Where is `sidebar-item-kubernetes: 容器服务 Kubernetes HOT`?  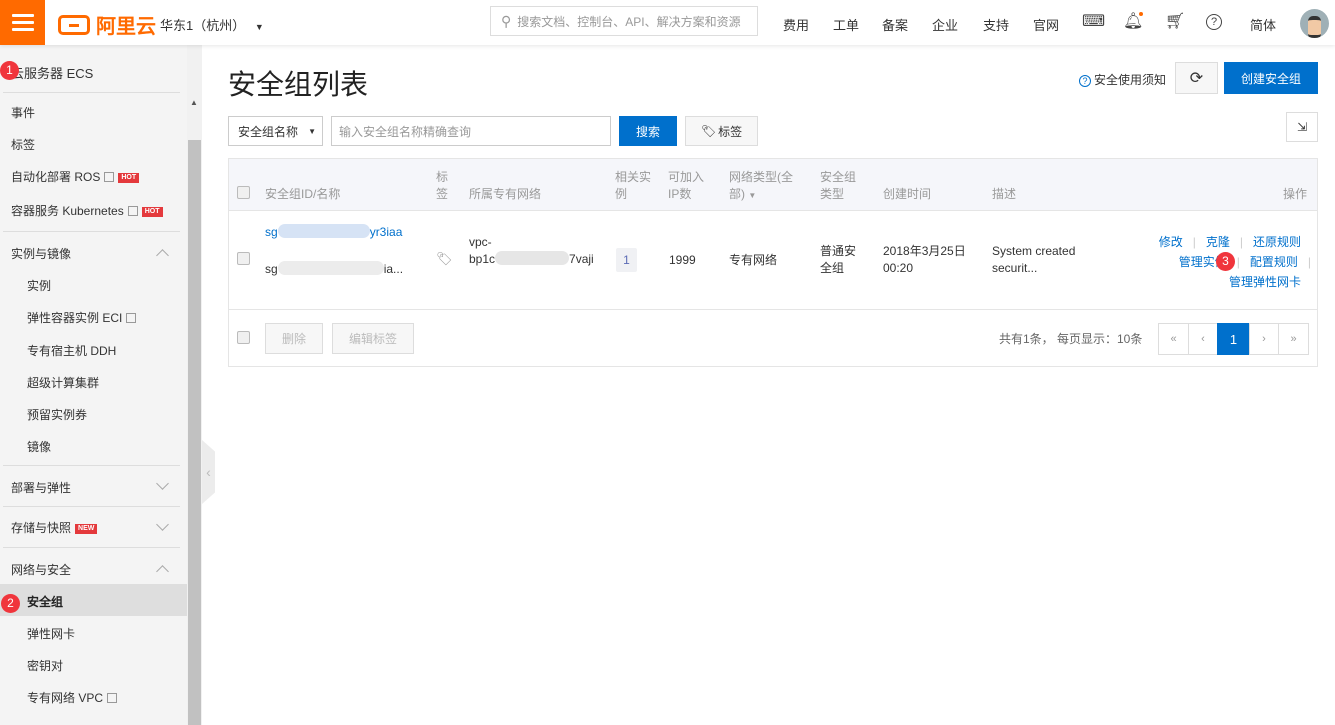
sidebar-item-kubernetes: 容器服务 Kubernetes HOT is located at coordinates (87, 210).